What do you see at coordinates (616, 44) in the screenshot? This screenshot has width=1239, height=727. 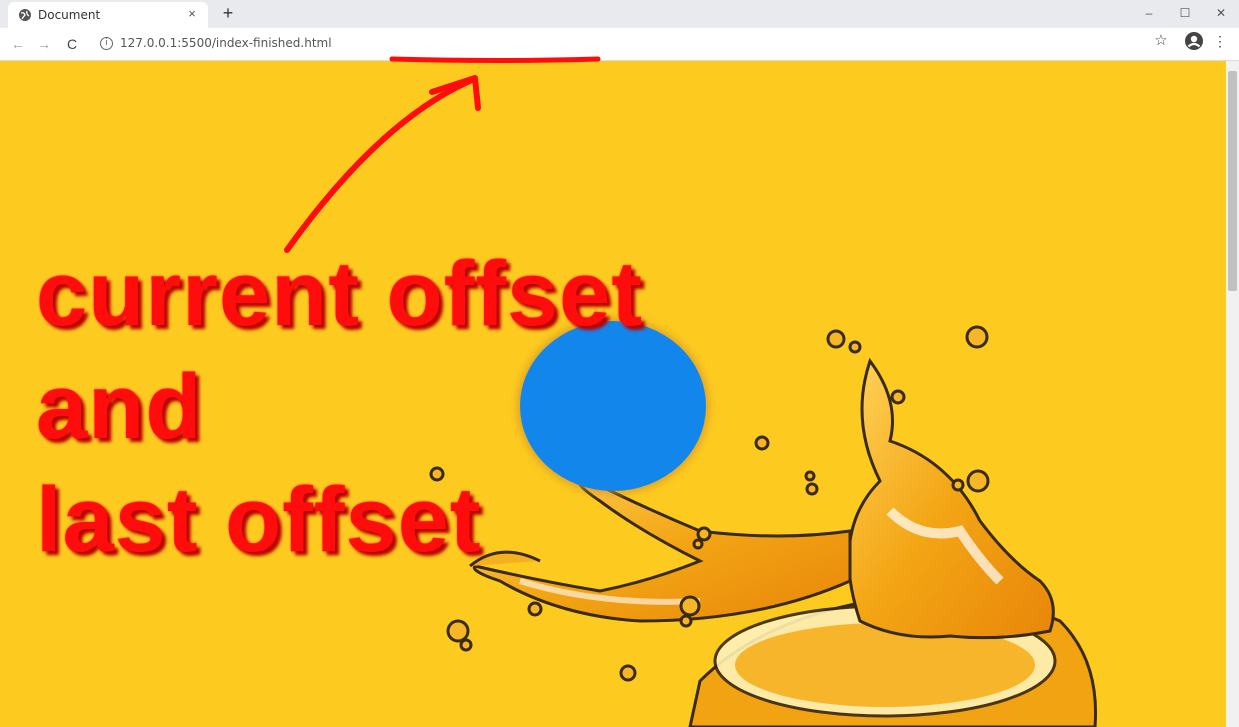 I see `address-bar: i 127.0.0.1:5500/index-finished.html` at bounding box center [616, 44].